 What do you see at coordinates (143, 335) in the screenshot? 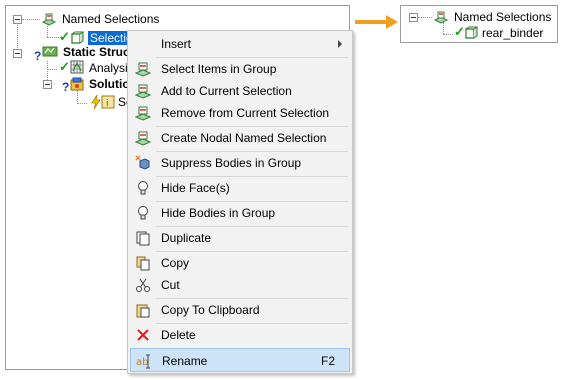
I see `delete-icon` at bounding box center [143, 335].